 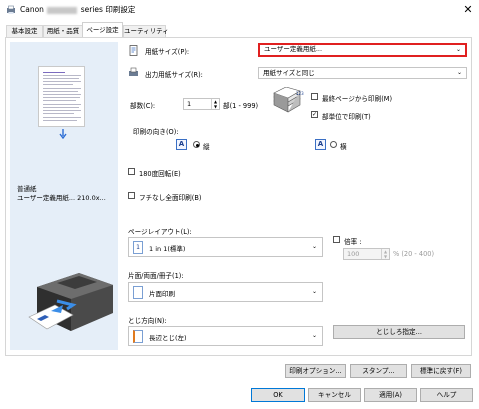 What do you see at coordinates (225, 336) in the screenshot?
I see `binding-dropdown: 長辺とじ(左) ⌄` at bounding box center [225, 336].